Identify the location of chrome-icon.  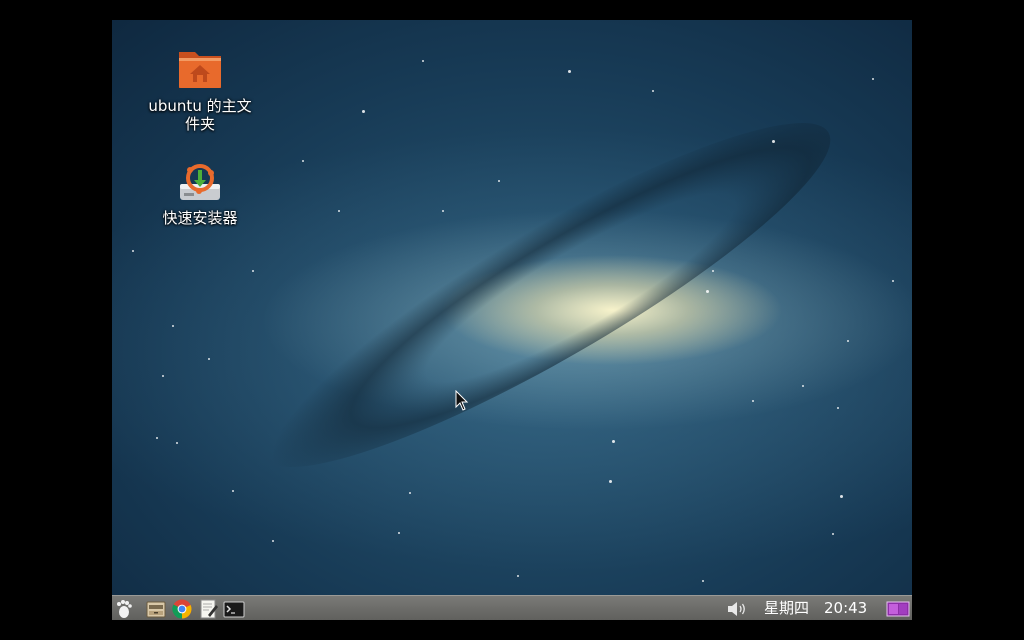
(182, 609).